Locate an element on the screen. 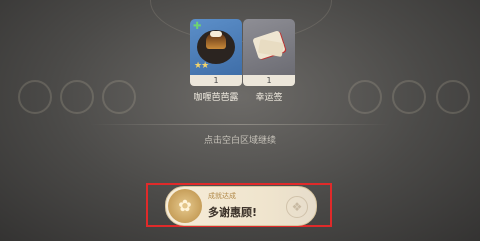 Image resolution: width=480 pixels, height=241 pixels. continue-hint: 点击空白区域继续 is located at coordinates (240, 139).